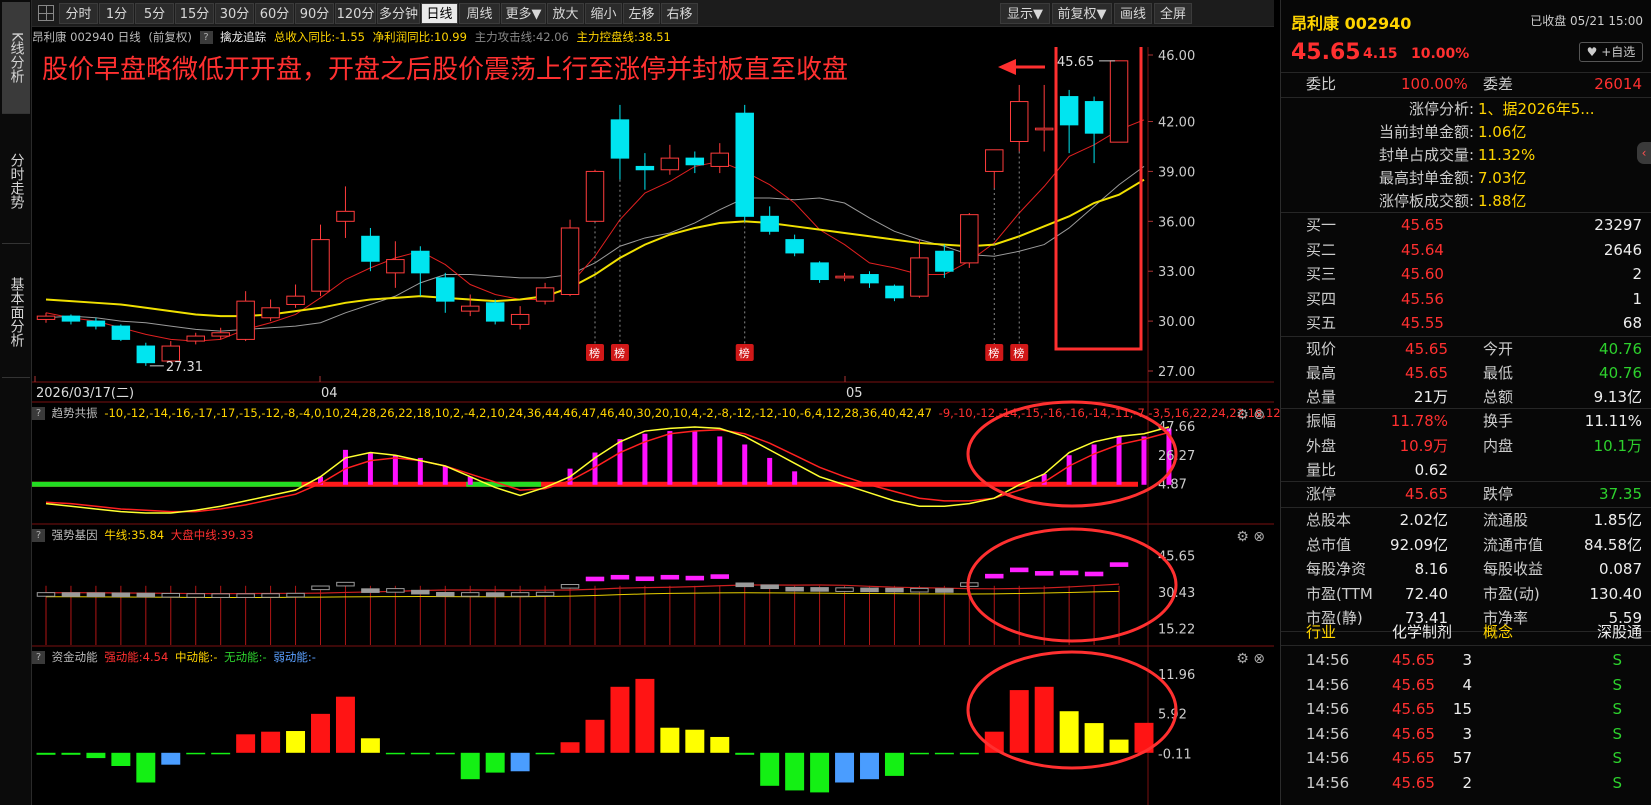  I want to click on toolbar-right-button-2: 画线, so click(1133, 13).